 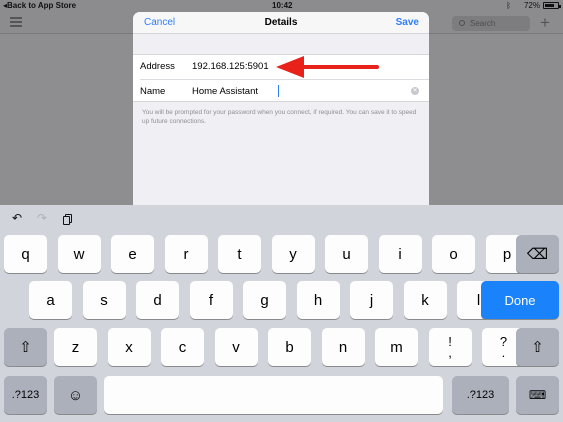 What do you see at coordinates (343, 347) in the screenshot?
I see `key-n: n` at bounding box center [343, 347].